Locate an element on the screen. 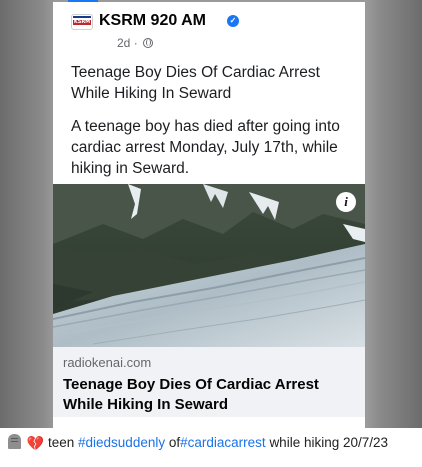 The image size is (422, 467). headstone-icon is located at coordinates (14, 441).